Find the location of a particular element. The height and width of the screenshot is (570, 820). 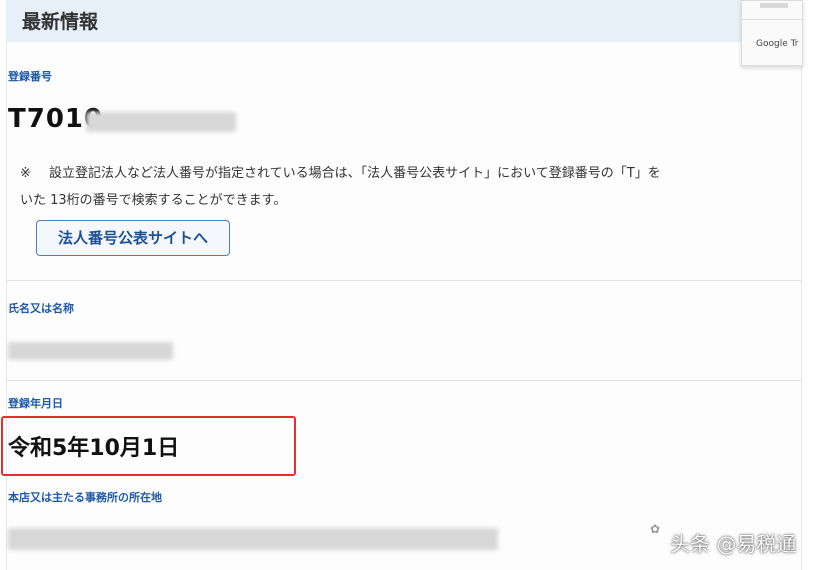

translate-popup: Google Tr is located at coordinates (772, 33).